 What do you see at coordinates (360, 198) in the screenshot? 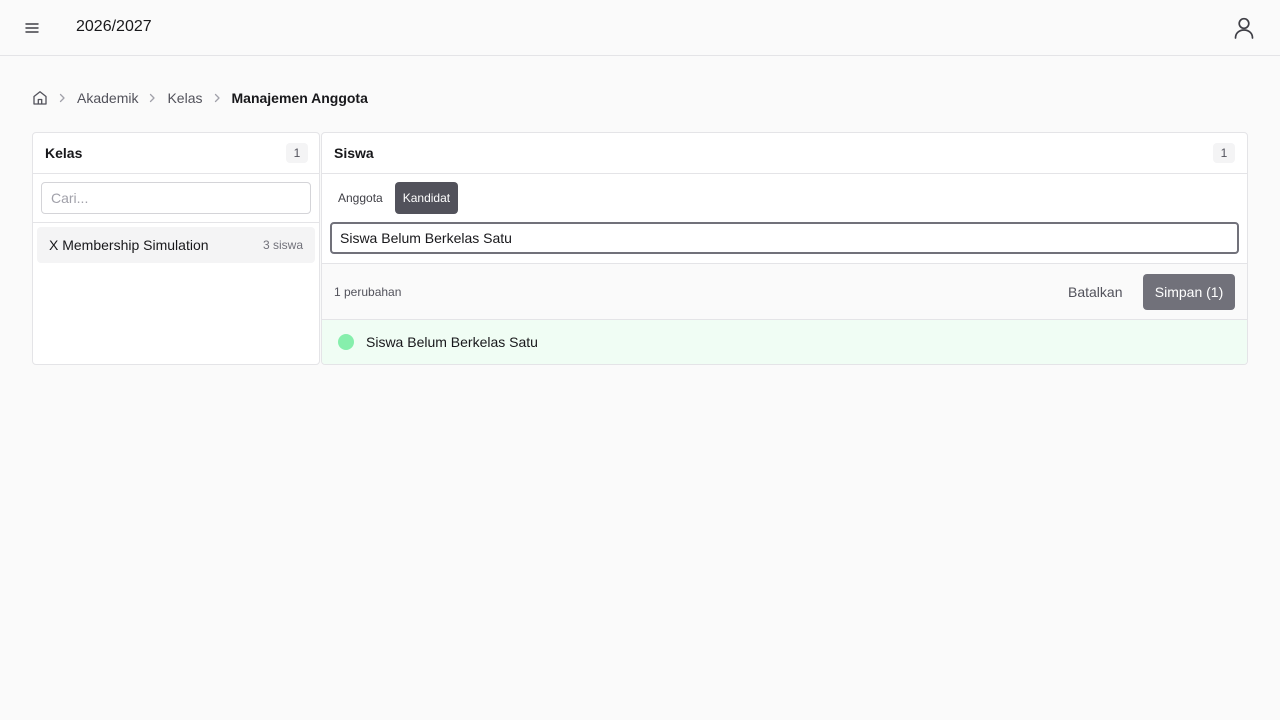
I see `tab-anggota: Anggota` at bounding box center [360, 198].